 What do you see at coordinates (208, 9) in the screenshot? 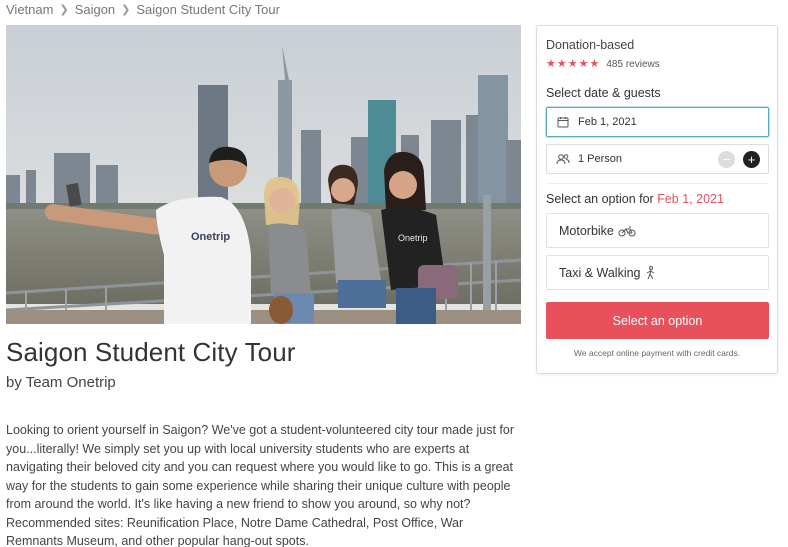
I see `breadcrumb-current: Saigon Student City Tour` at bounding box center [208, 9].